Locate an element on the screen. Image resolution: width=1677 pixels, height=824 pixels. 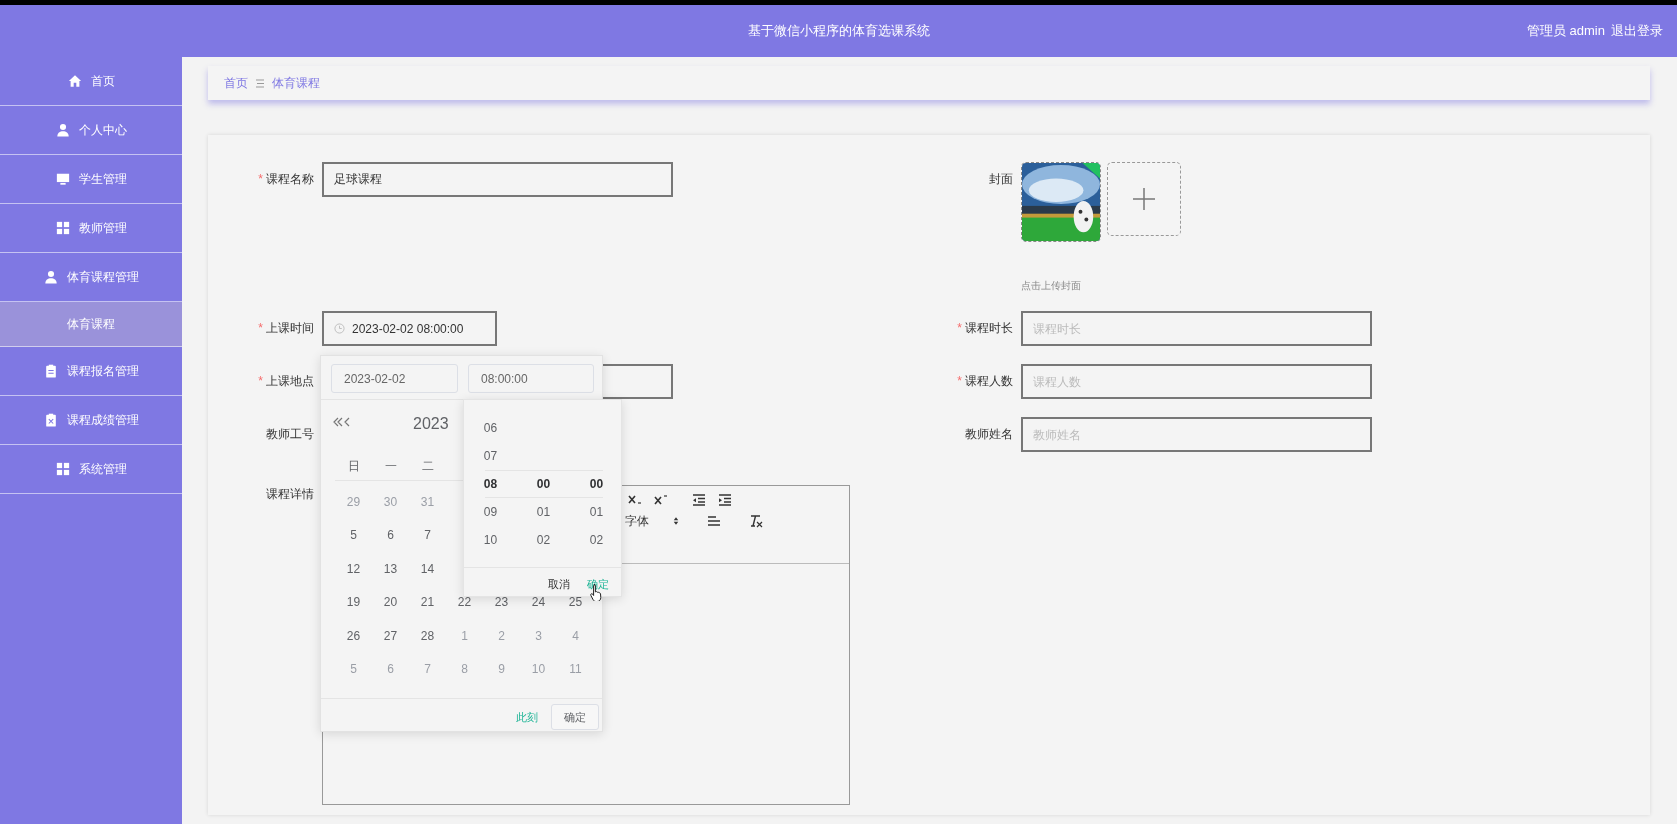
field-label: 课程详情 is located at coordinates (290, 494).